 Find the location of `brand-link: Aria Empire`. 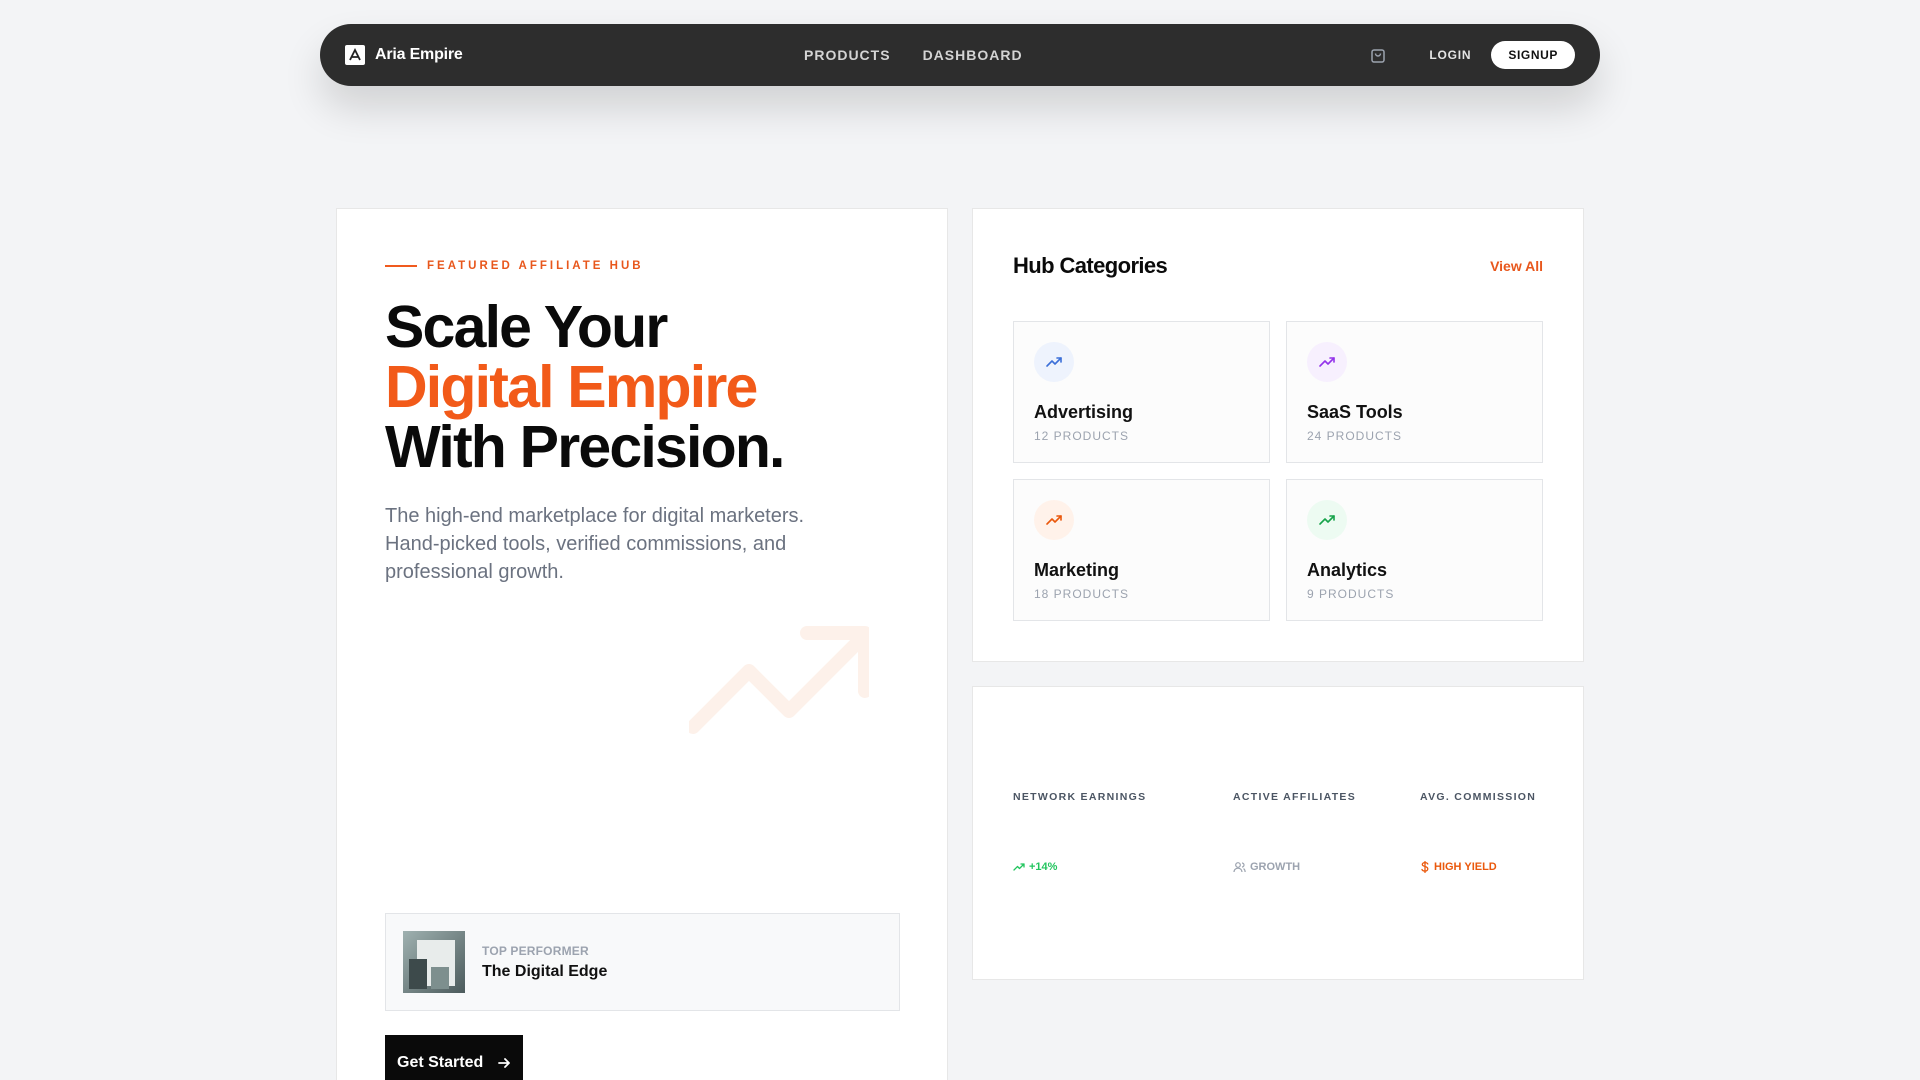

brand-link: Aria Empire is located at coordinates (404, 55).